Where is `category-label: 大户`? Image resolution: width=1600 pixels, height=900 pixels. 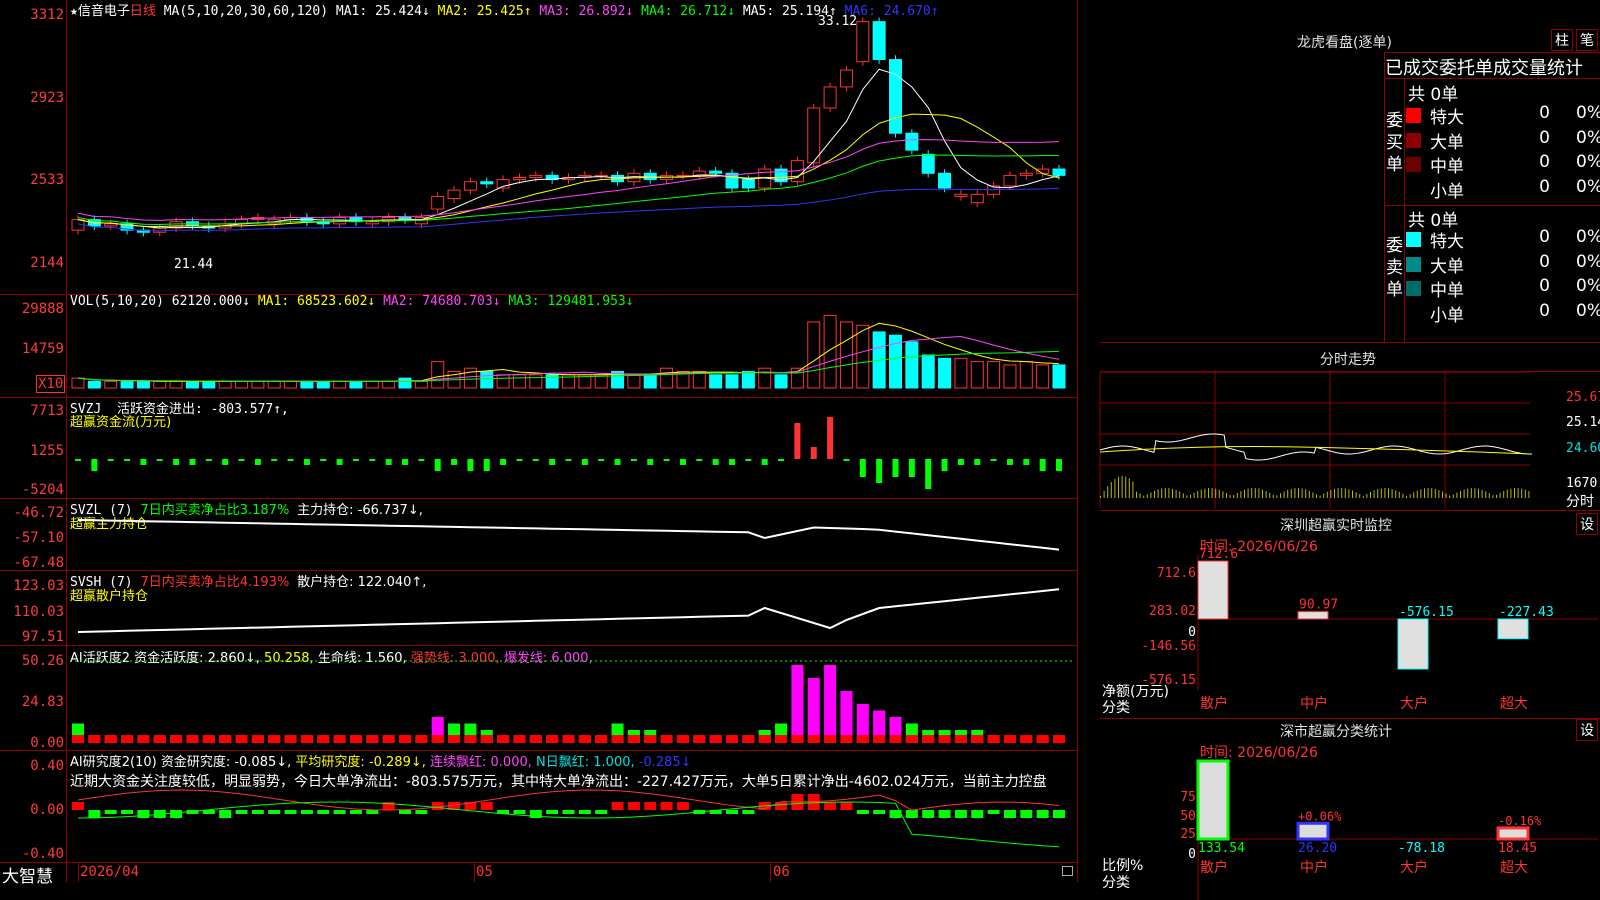 category-label: 大户 is located at coordinates (1414, 703).